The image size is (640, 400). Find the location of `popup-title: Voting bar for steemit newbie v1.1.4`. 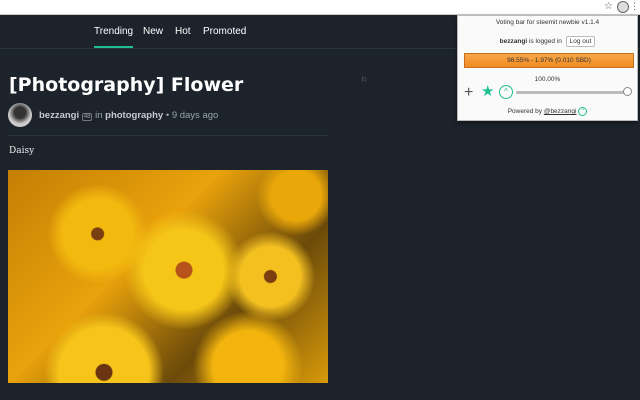

popup-title: Voting bar for steemit newbie v1.1.4 is located at coordinates (547, 22).